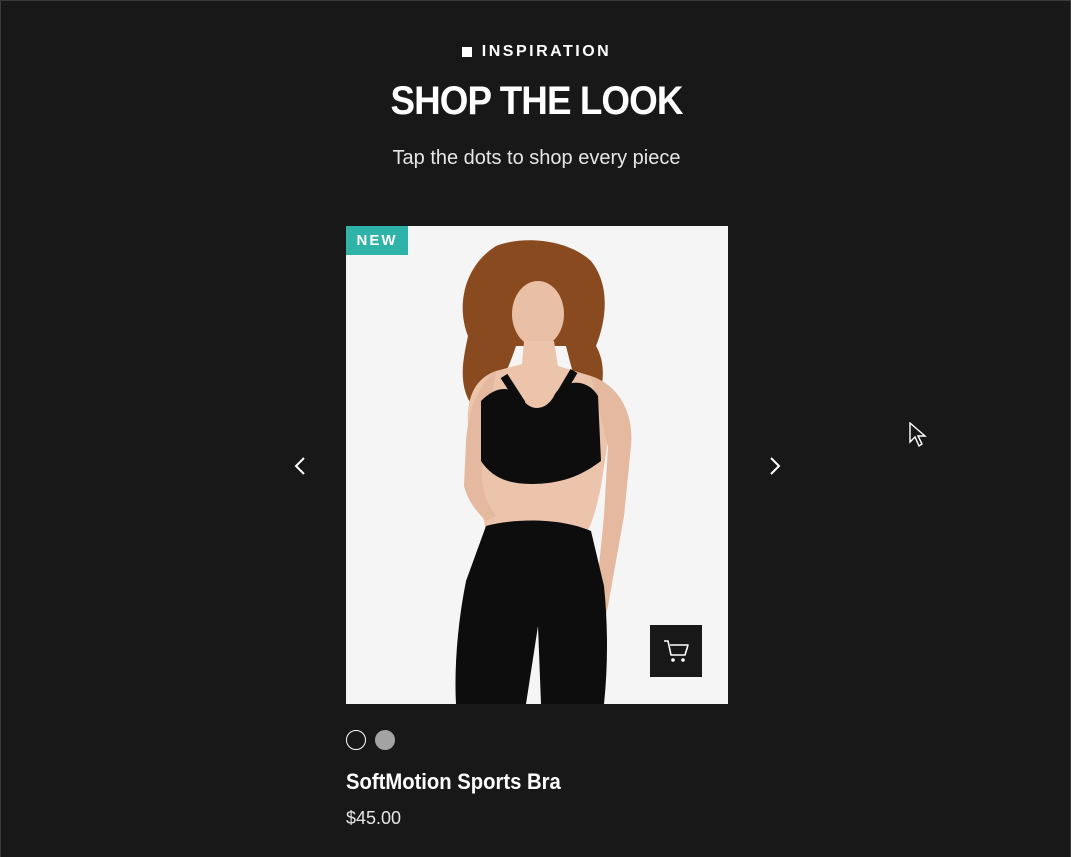 The image size is (1071, 857). I want to click on product-price: $45.00, so click(374, 818).